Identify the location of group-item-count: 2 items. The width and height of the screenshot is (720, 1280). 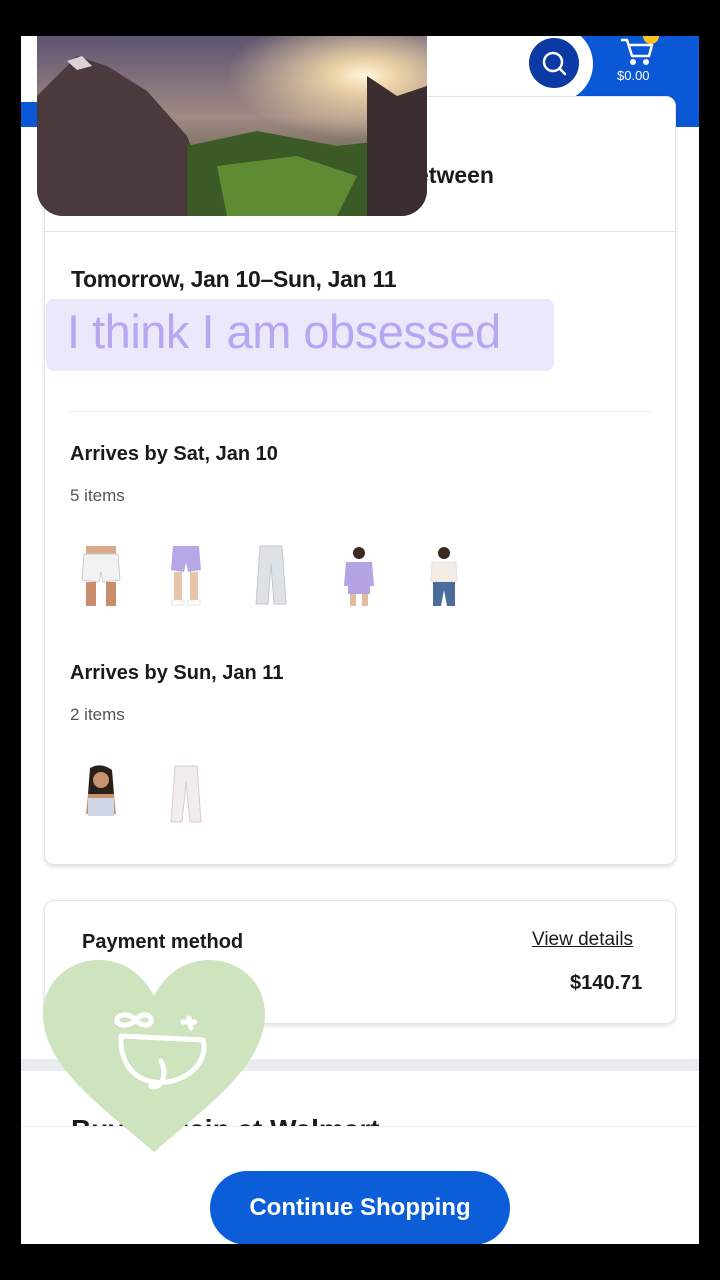
(97, 714).